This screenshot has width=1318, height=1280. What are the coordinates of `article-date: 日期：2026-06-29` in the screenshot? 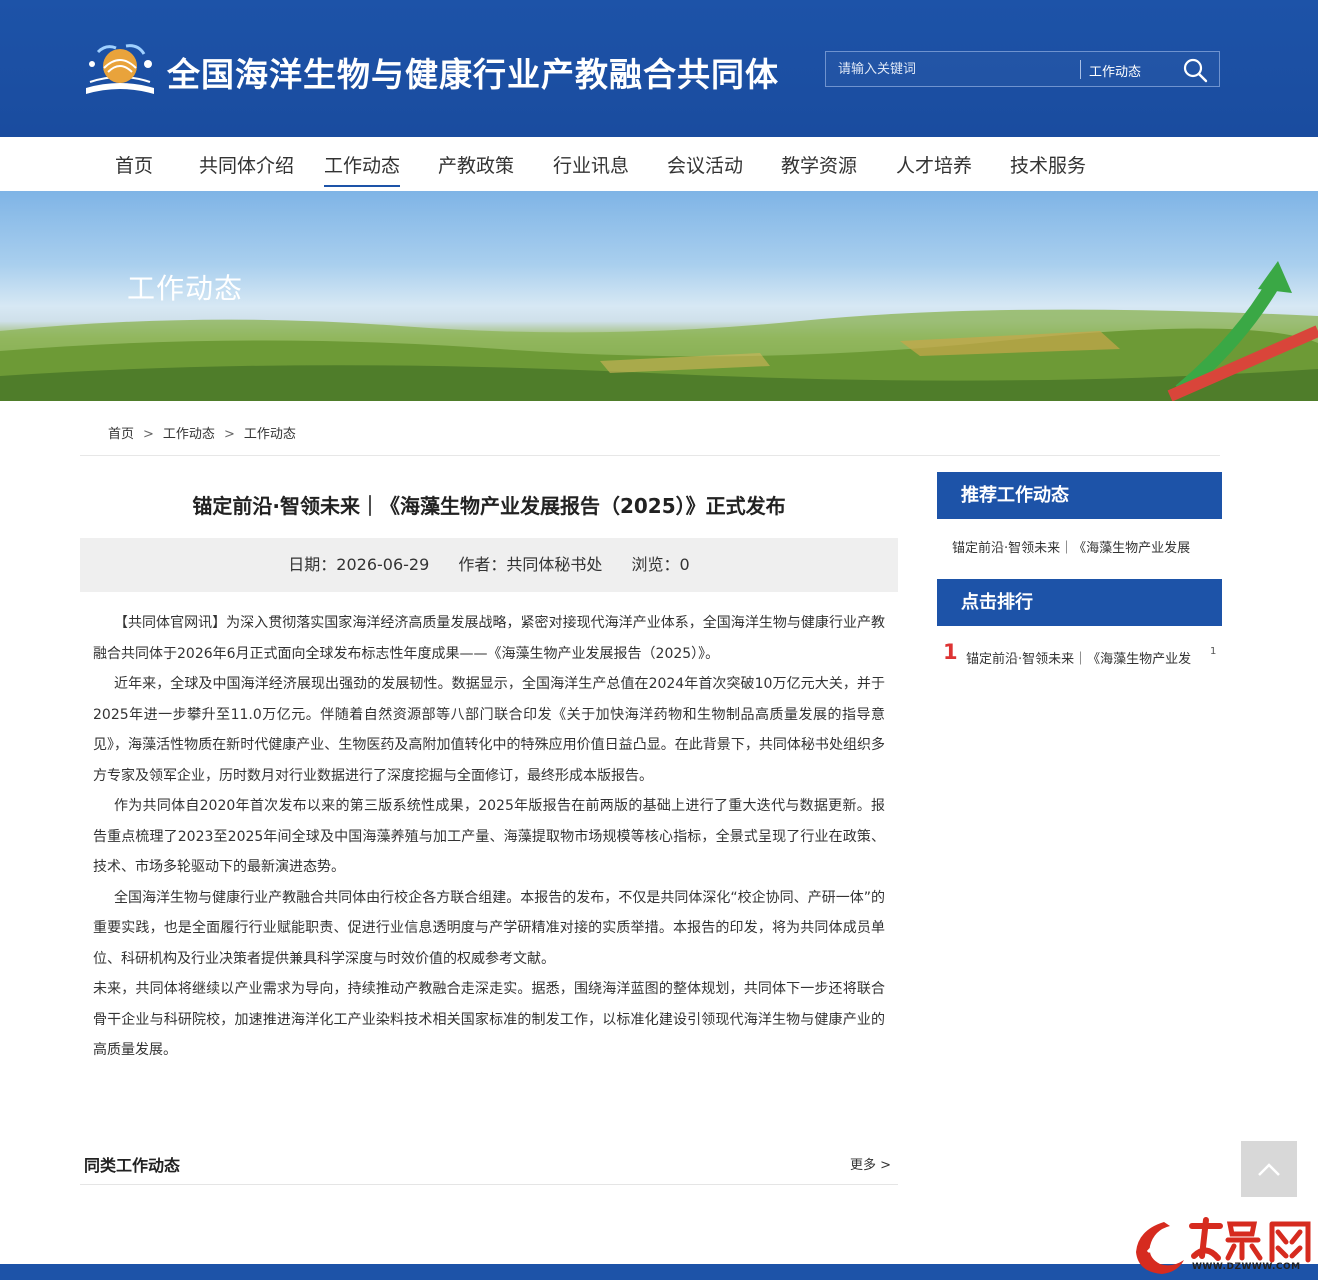 It's located at (359, 564).